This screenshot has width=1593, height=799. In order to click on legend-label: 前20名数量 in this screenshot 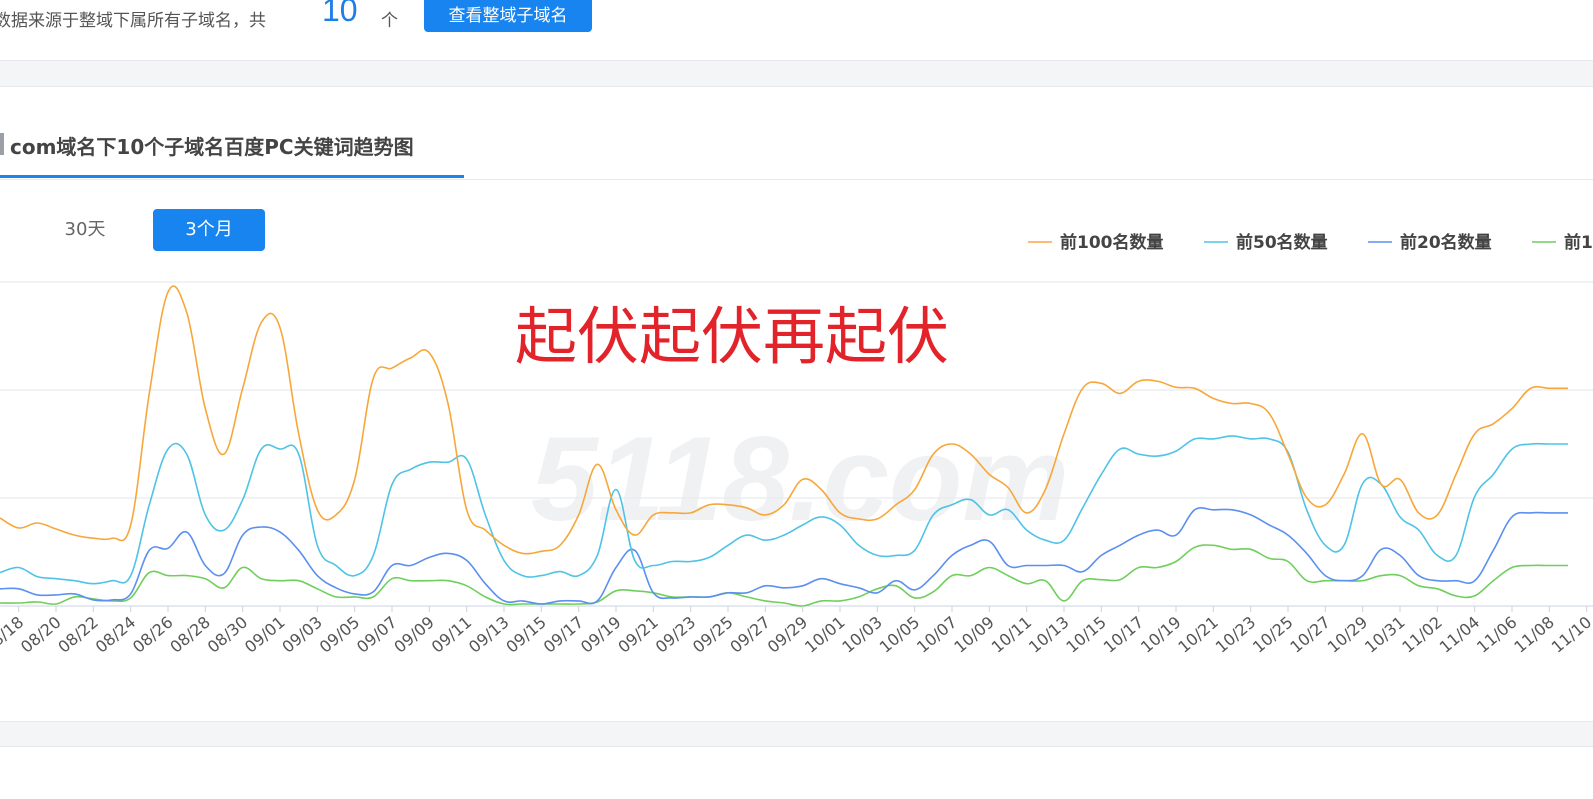, I will do `click(1446, 242)`.